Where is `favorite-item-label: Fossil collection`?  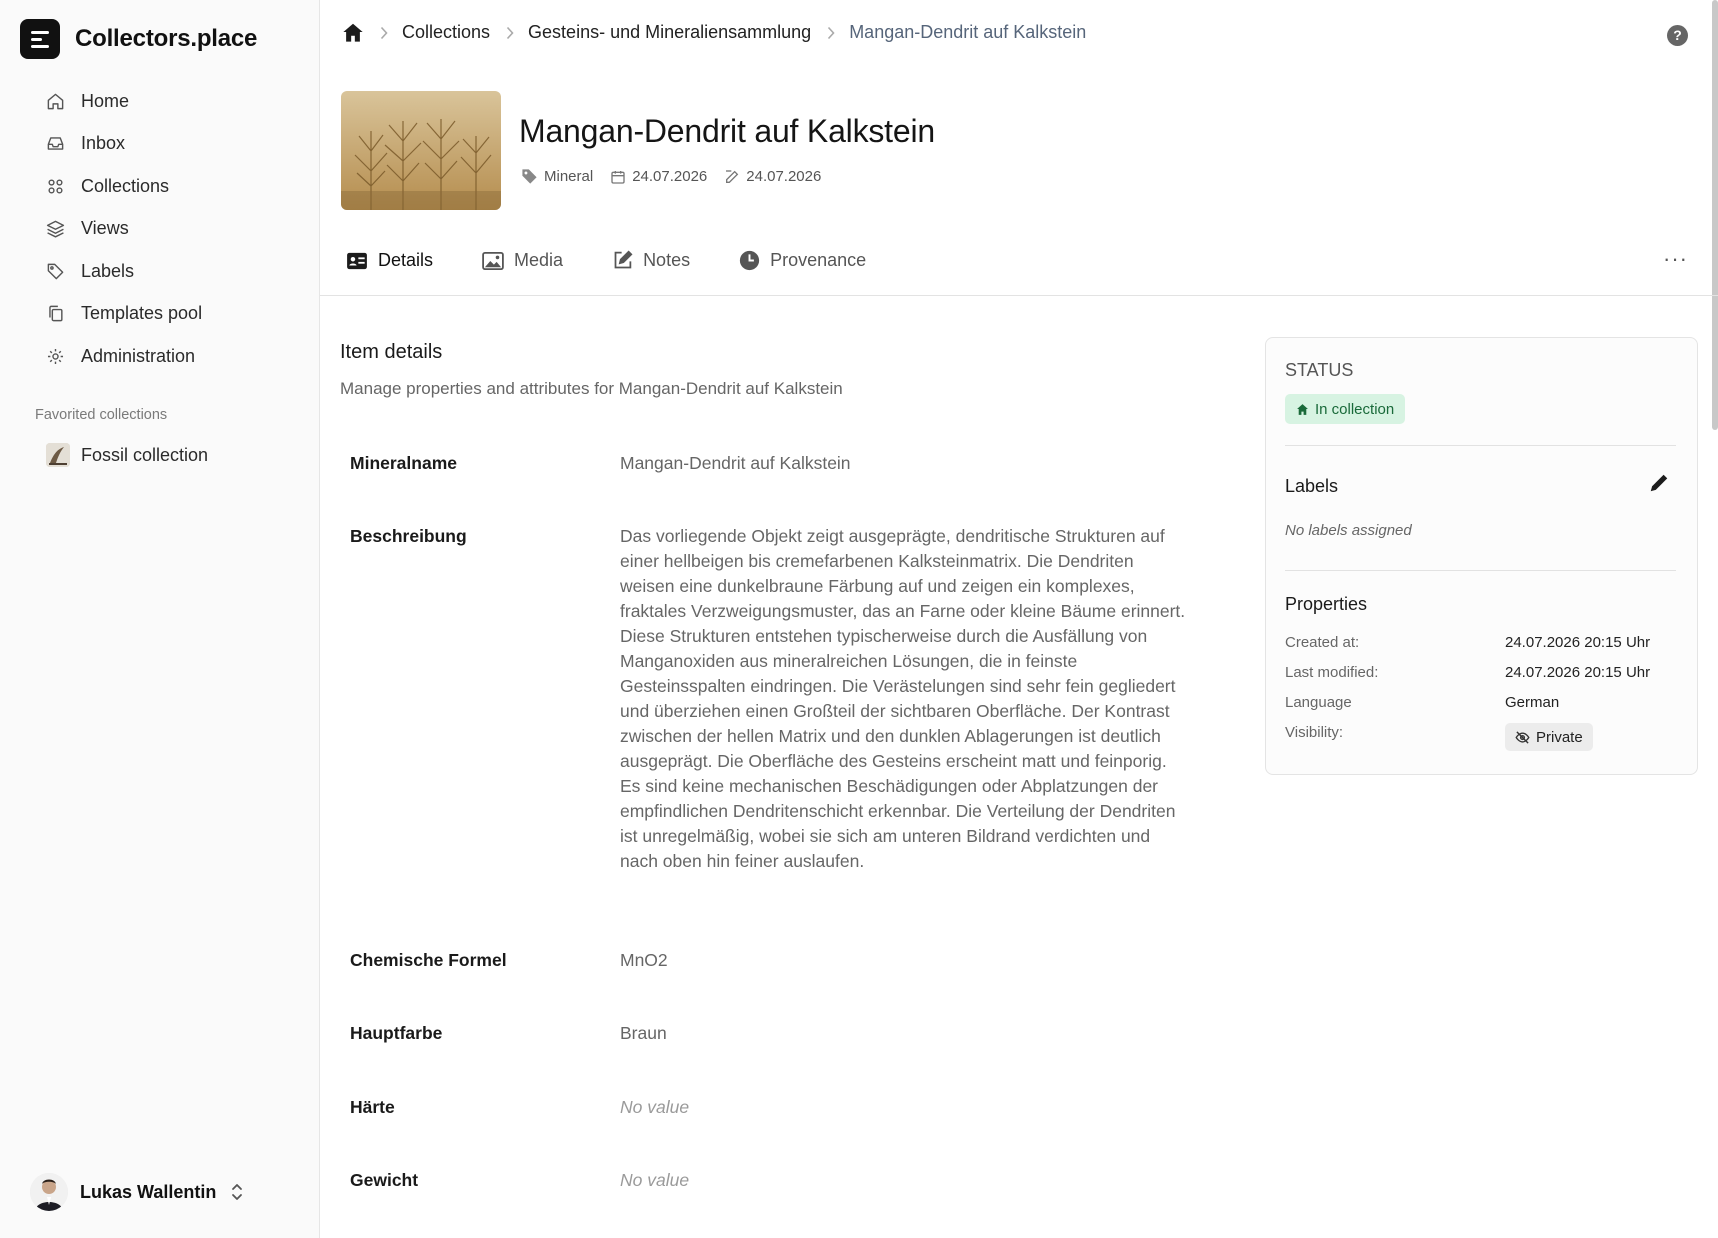
favorite-item-label: Fossil collection is located at coordinates (145, 454).